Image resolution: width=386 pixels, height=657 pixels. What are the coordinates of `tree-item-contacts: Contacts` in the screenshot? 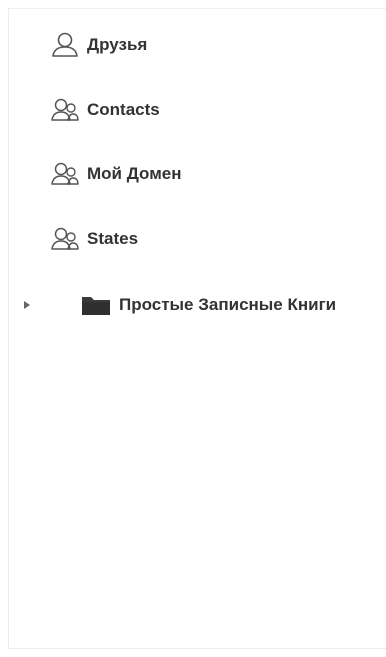 It's located at (197, 110).